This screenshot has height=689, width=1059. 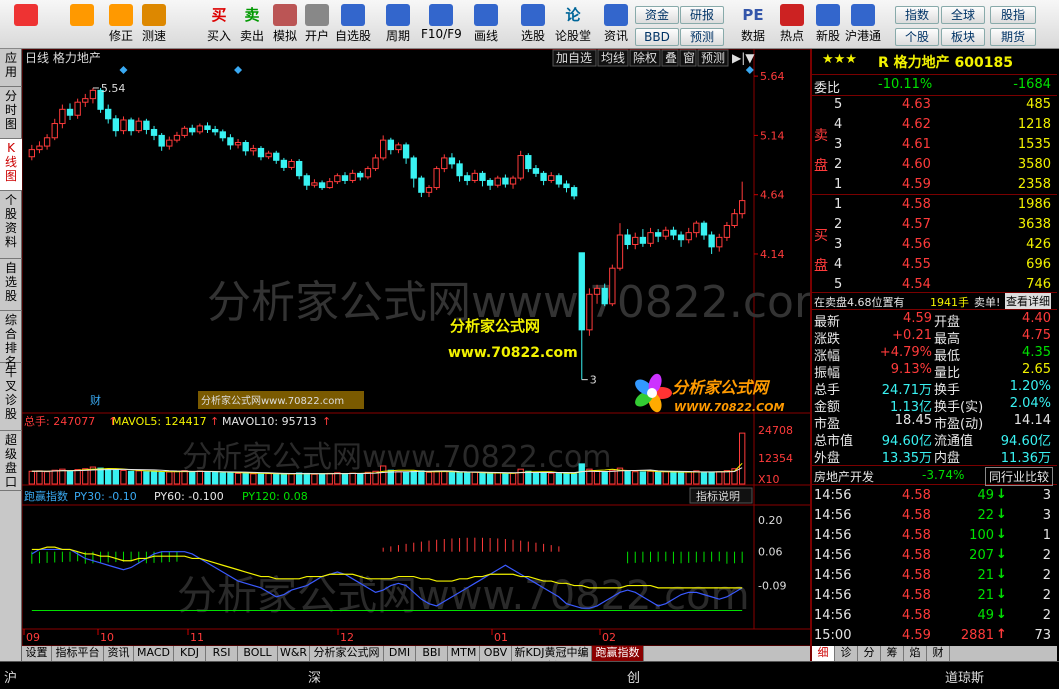 What do you see at coordinates (934, 145) in the screenshot?
I see `ask-row: 3 4.61 1535` at bounding box center [934, 145].